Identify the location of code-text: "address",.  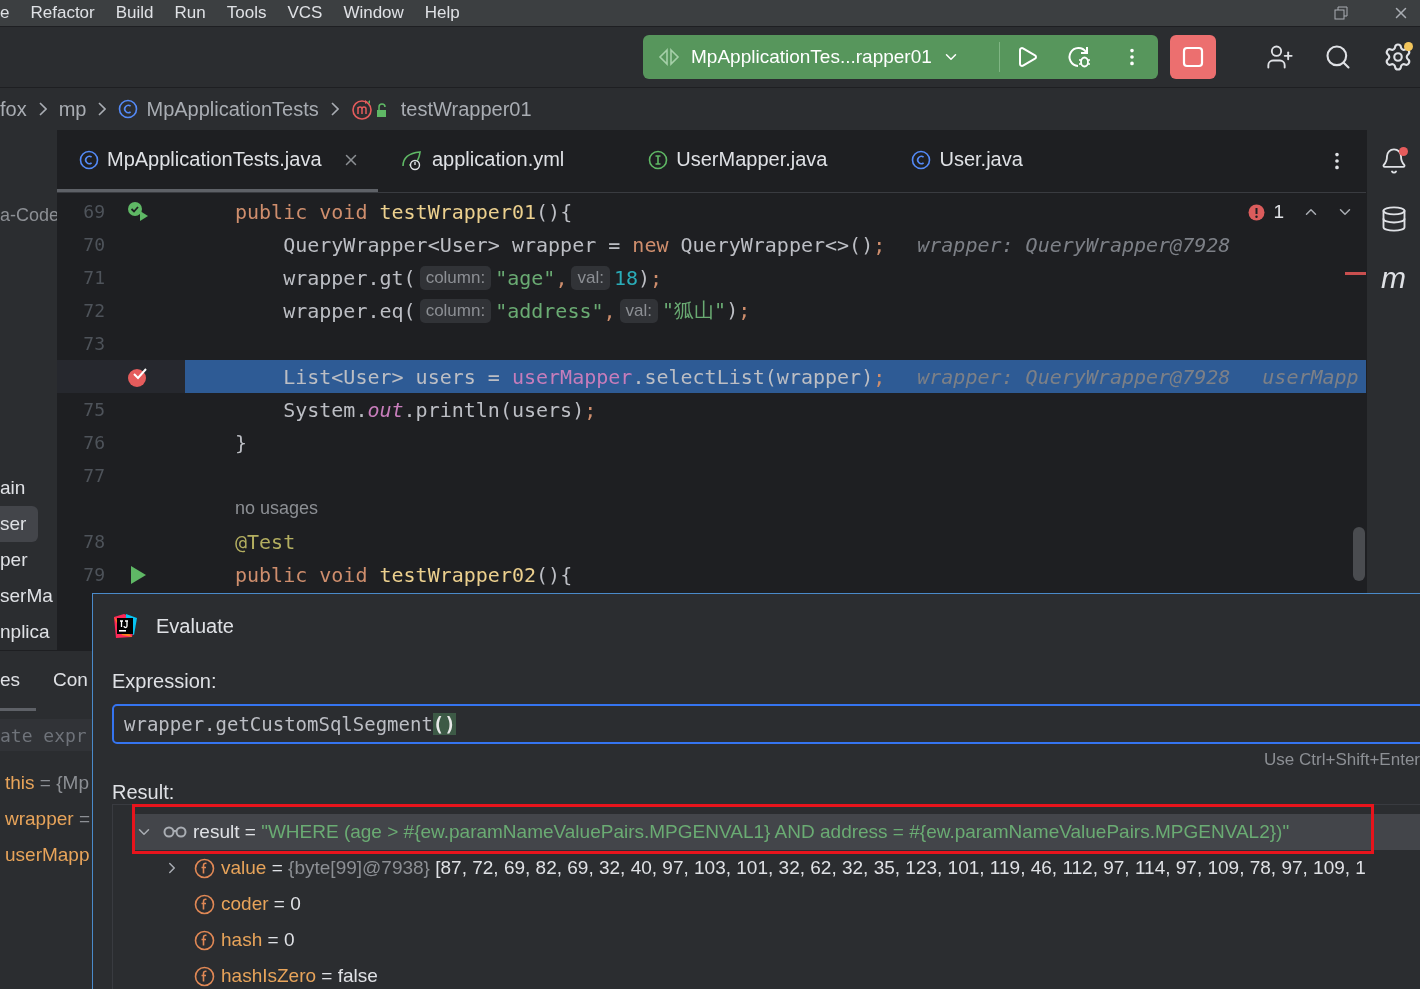
(555, 310).